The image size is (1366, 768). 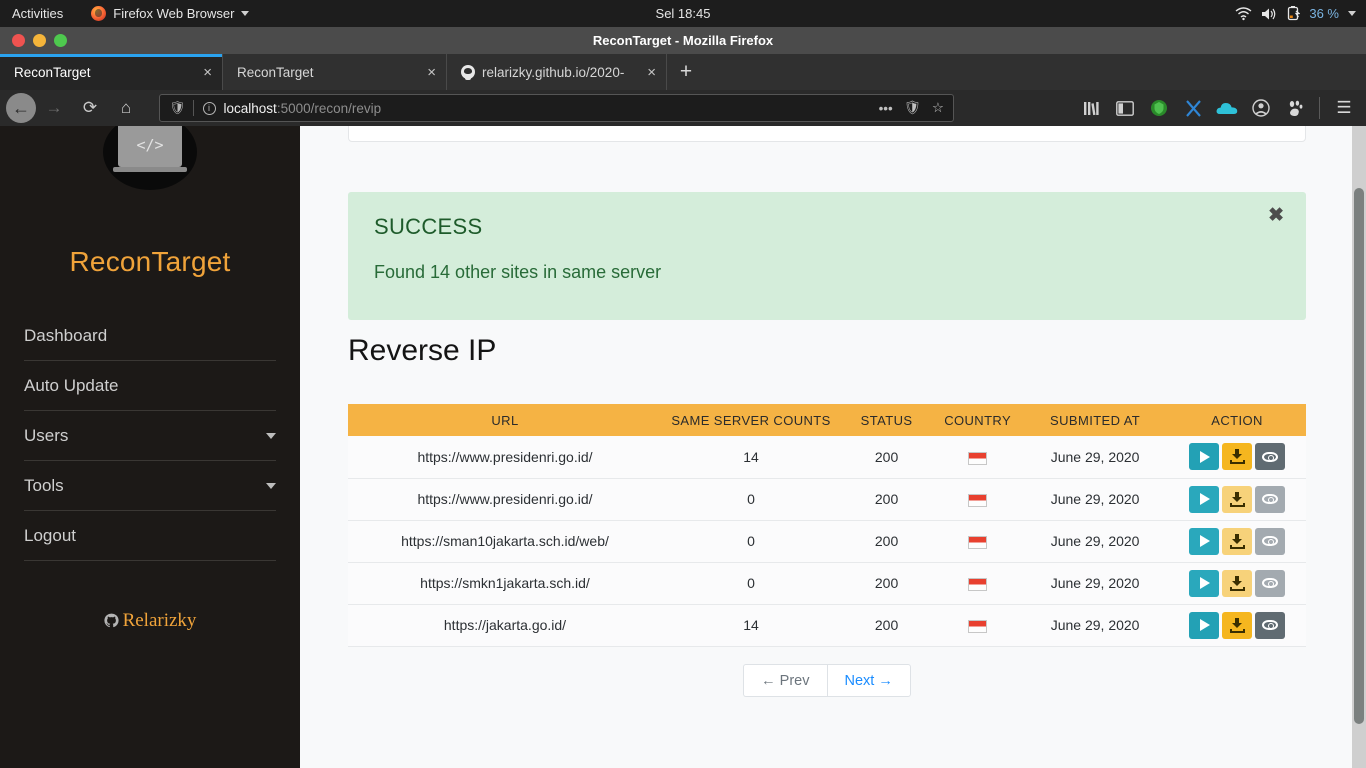 What do you see at coordinates (150, 621) in the screenshot?
I see `author-link: Relarizky` at bounding box center [150, 621].